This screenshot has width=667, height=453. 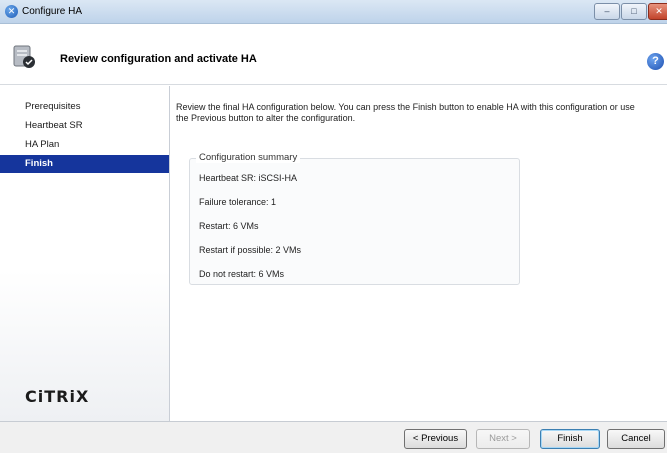 I want to click on close-button: ✕, so click(x=657, y=11).